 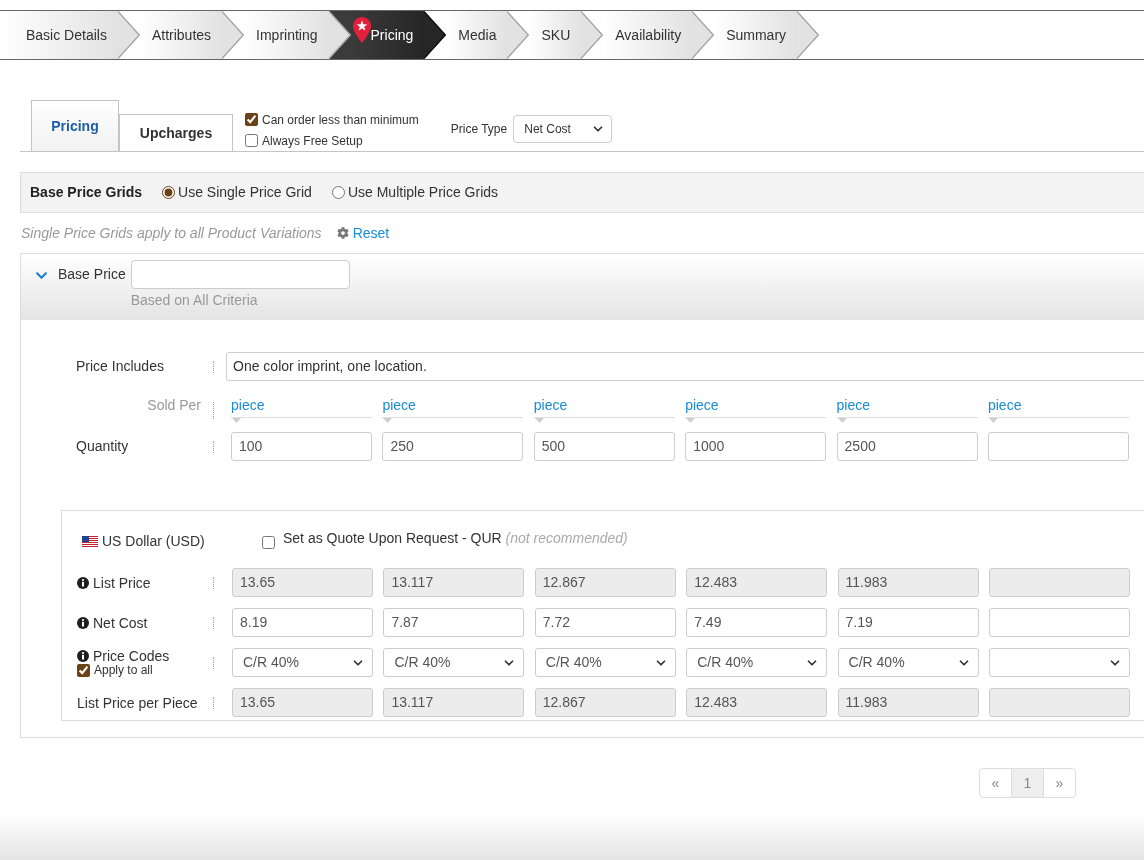 What do you see at coordinates (153, 541) in the screenshot?
I see `currency-label: US Dollar (USD)` at bounding box center [153, 541].